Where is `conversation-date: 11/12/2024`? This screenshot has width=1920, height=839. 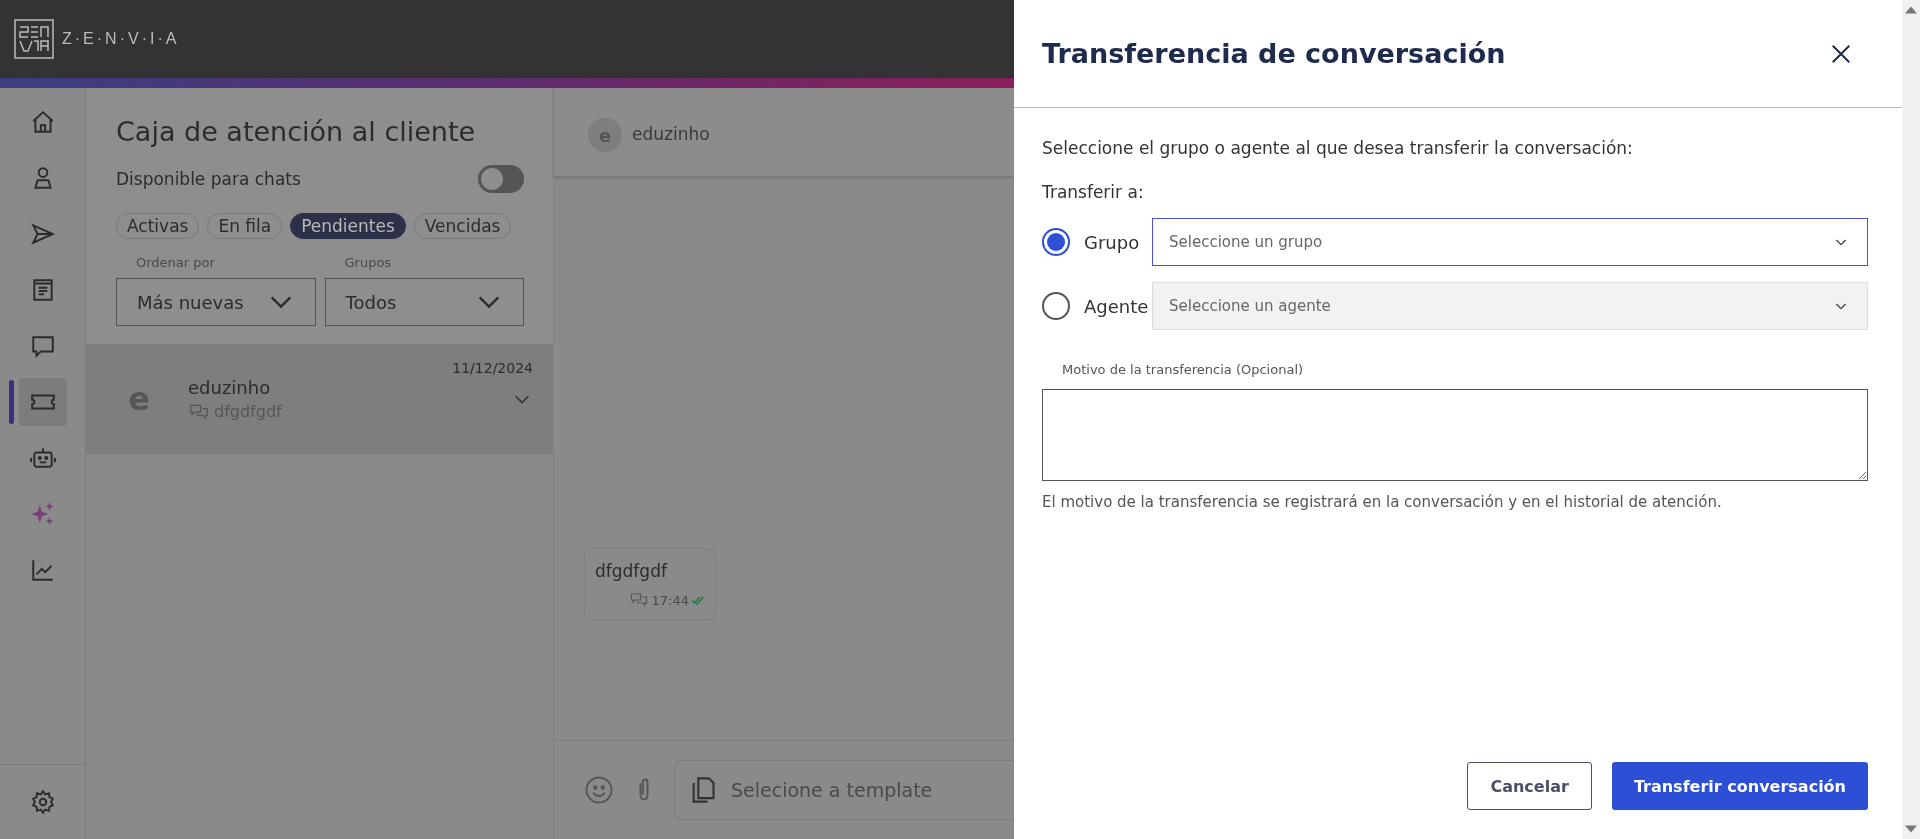 conversation-date: 11/12/2024 is located at coordinates (492, 368).